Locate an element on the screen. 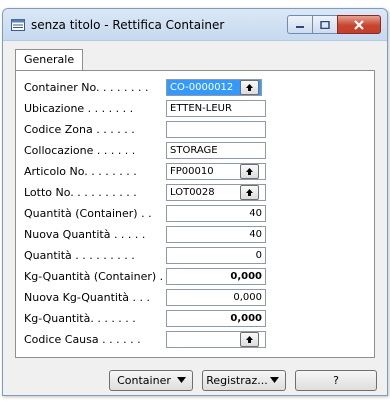 The image size is (390, 402). field-row-nuova-quantita: Nuova Quantità . . . . . 40 is located at coordinates (194, 235).